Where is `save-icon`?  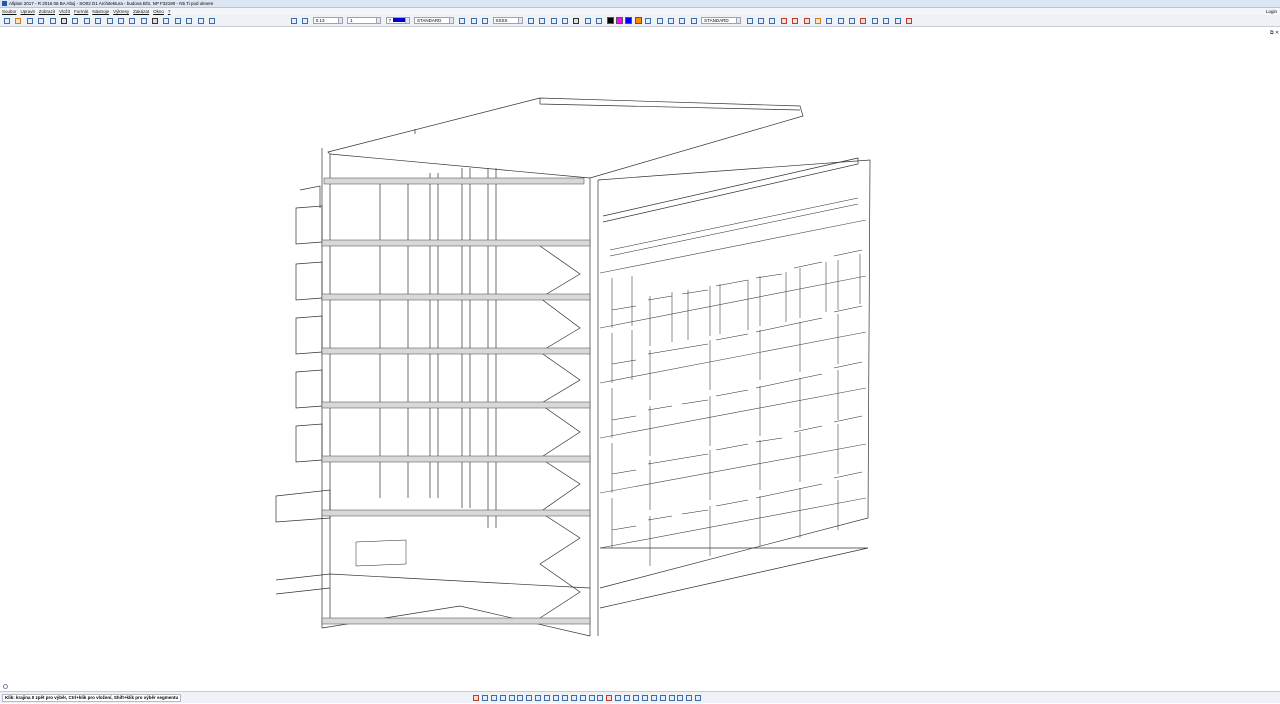
save-icon is located at coordinates (30, 21).